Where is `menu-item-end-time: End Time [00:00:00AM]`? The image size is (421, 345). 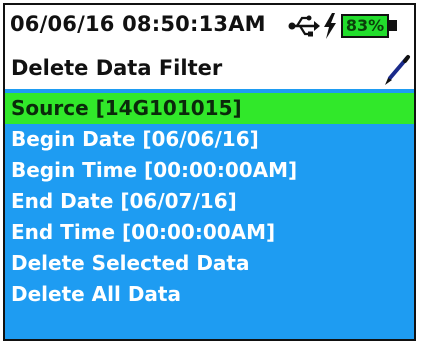
menu-item-end-time: End Time [00:00:00AM] is located at coordinates (209, 232).